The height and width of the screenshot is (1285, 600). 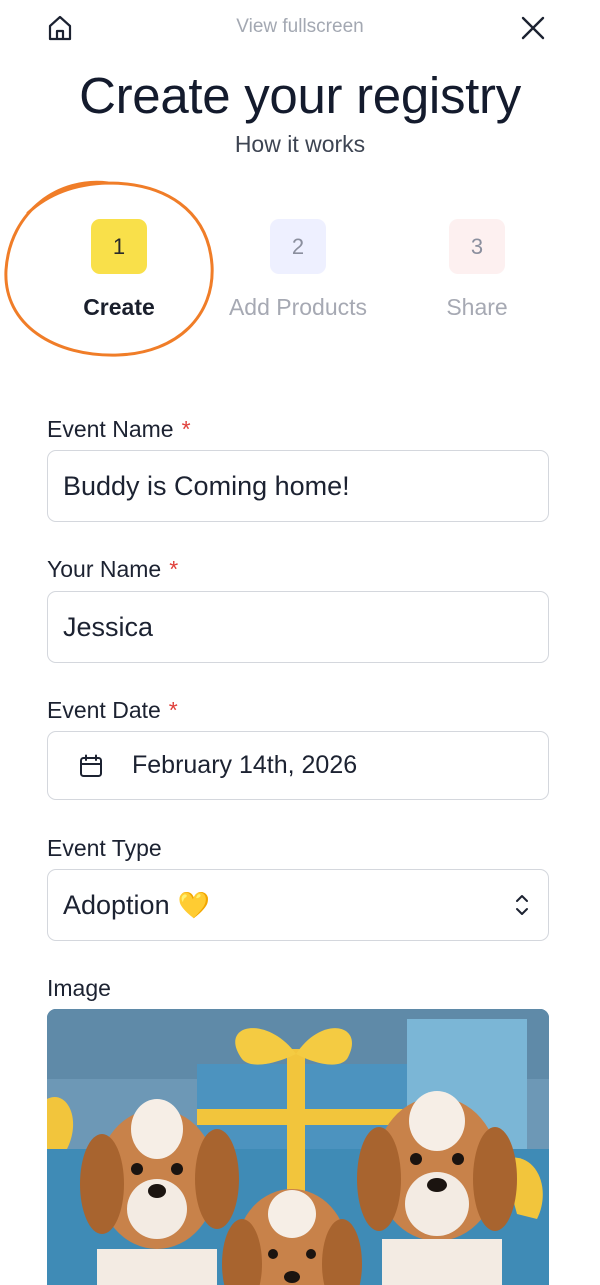 What do you see at coordinates (104, 569) in the screenshot?
I see `label-text: Your Name` at bounding box center [104, 569].